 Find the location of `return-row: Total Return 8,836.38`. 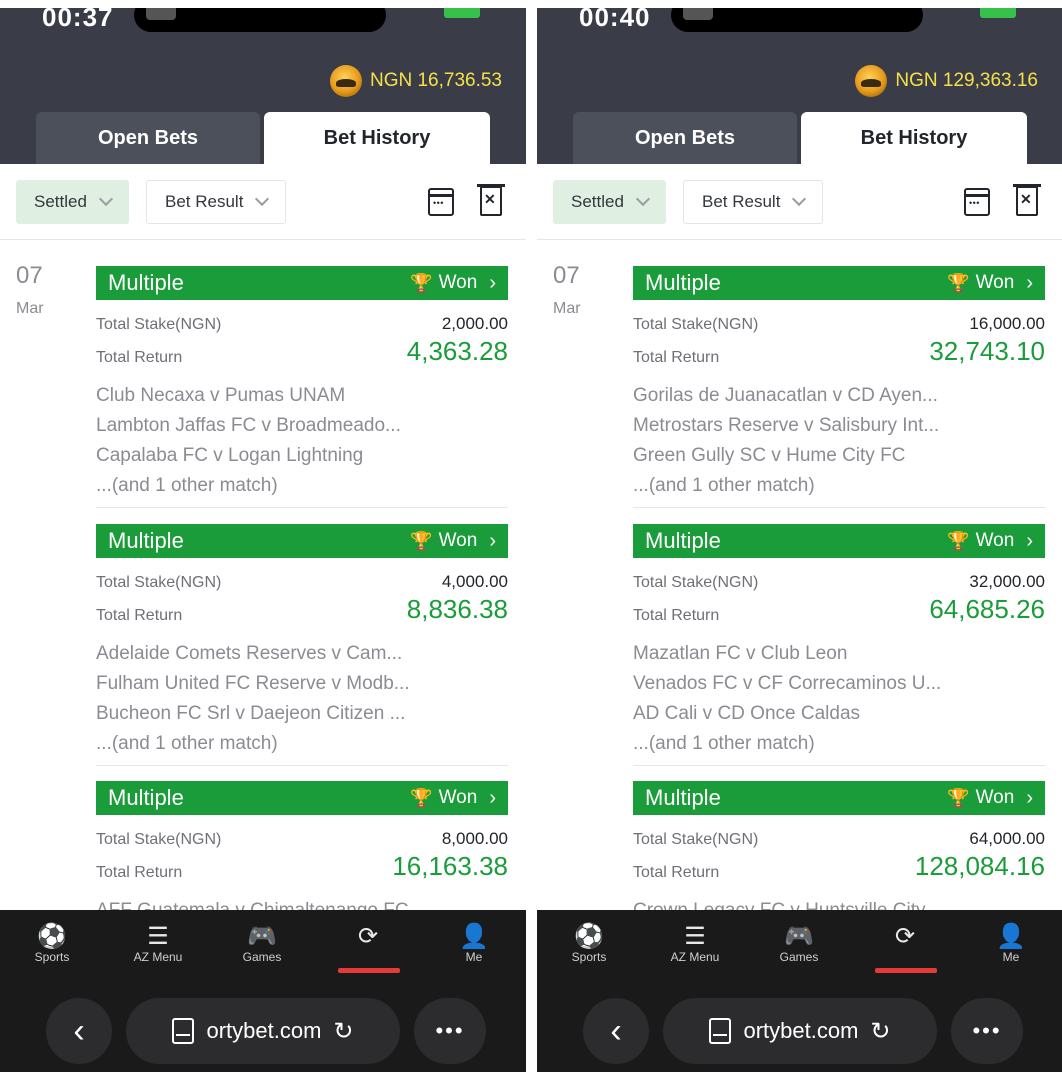

return-row: Total Return 8,836.38 is located at coordinates (302, 609).